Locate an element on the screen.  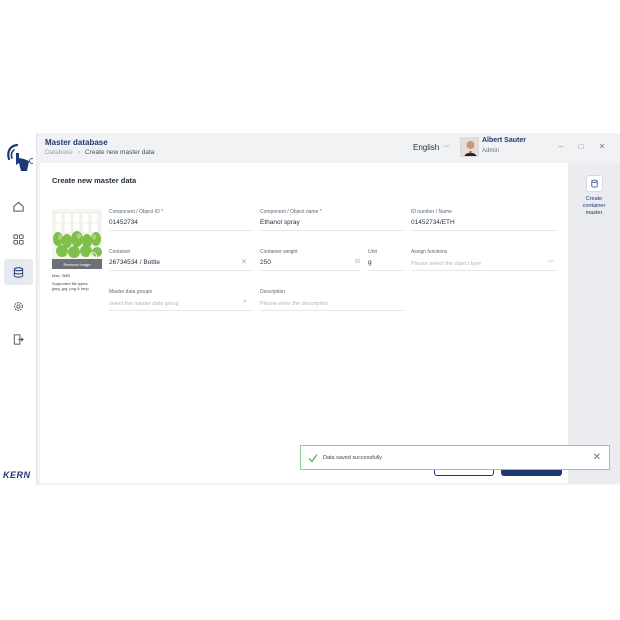
sidebar: KERN is located at coordinates (18, 309).